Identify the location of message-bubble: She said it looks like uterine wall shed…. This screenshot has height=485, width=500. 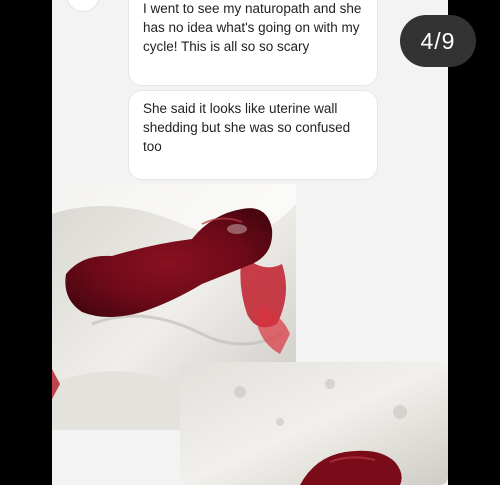
(253, 135).